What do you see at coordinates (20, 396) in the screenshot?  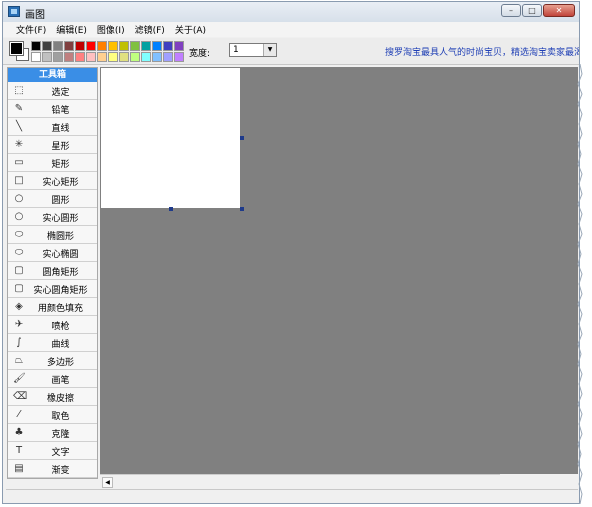 I see `eraser-icon: ⌫` at bounding box center [20, 396].